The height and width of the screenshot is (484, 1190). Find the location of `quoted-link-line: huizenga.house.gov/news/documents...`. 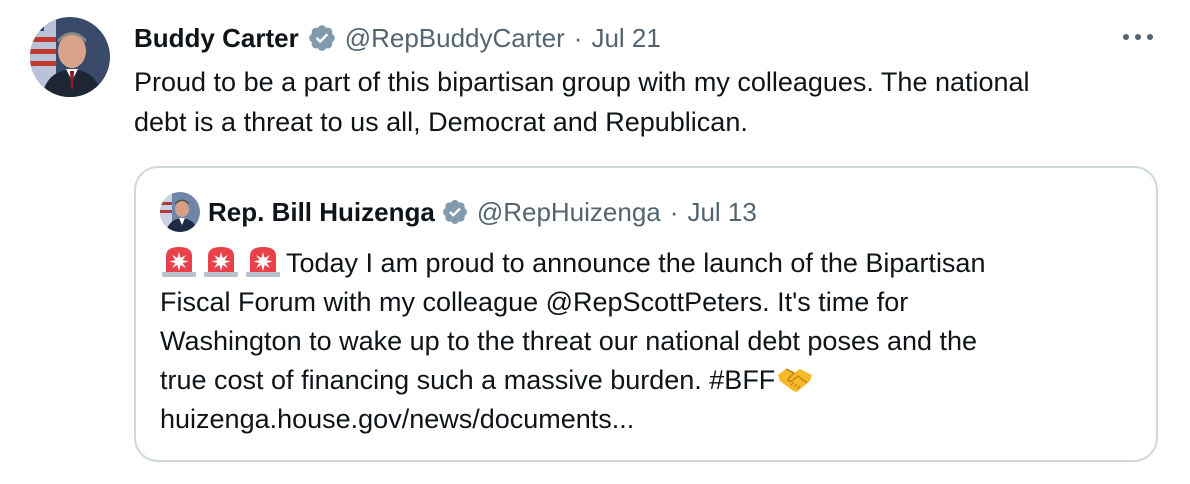

quoted-link-line: huizenga.house.gov/news/documents... is located at coordinates (650, 419).